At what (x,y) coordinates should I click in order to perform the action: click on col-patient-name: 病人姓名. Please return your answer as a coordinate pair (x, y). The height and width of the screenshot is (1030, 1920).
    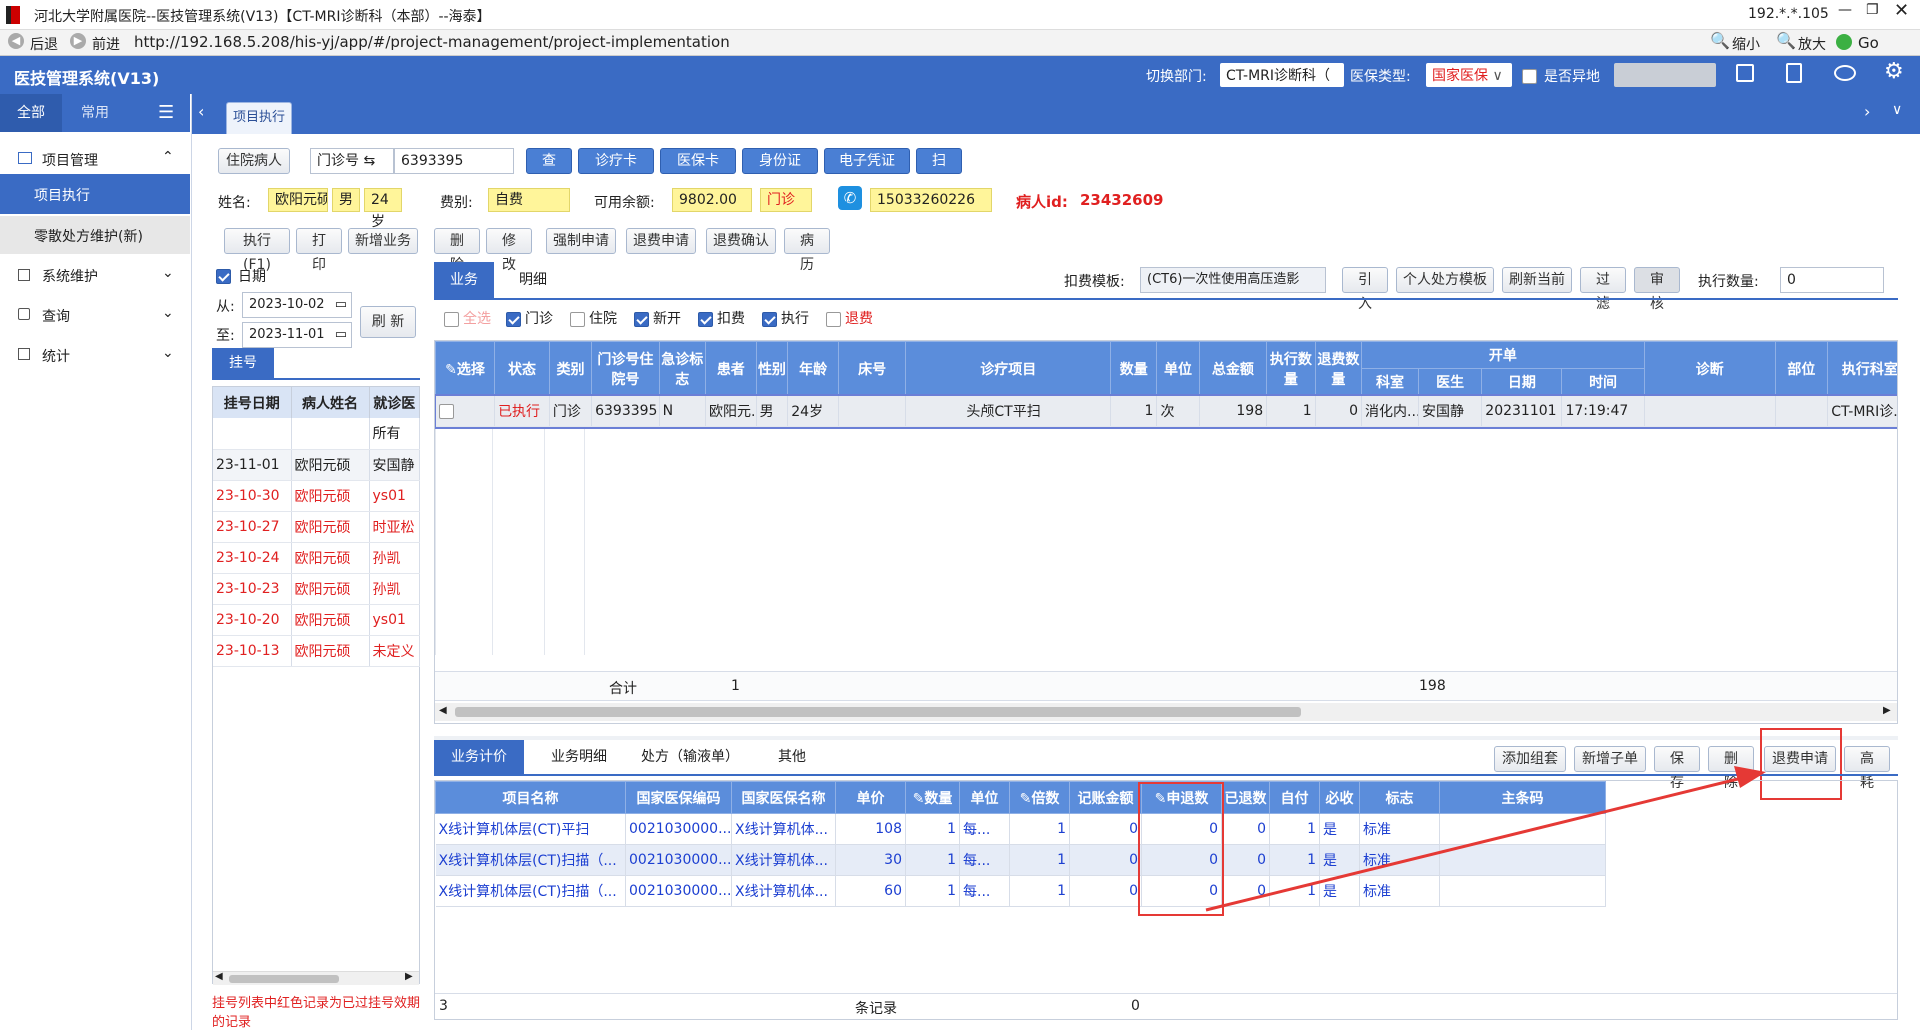
    Looking at the image, I should click on (330, 402).